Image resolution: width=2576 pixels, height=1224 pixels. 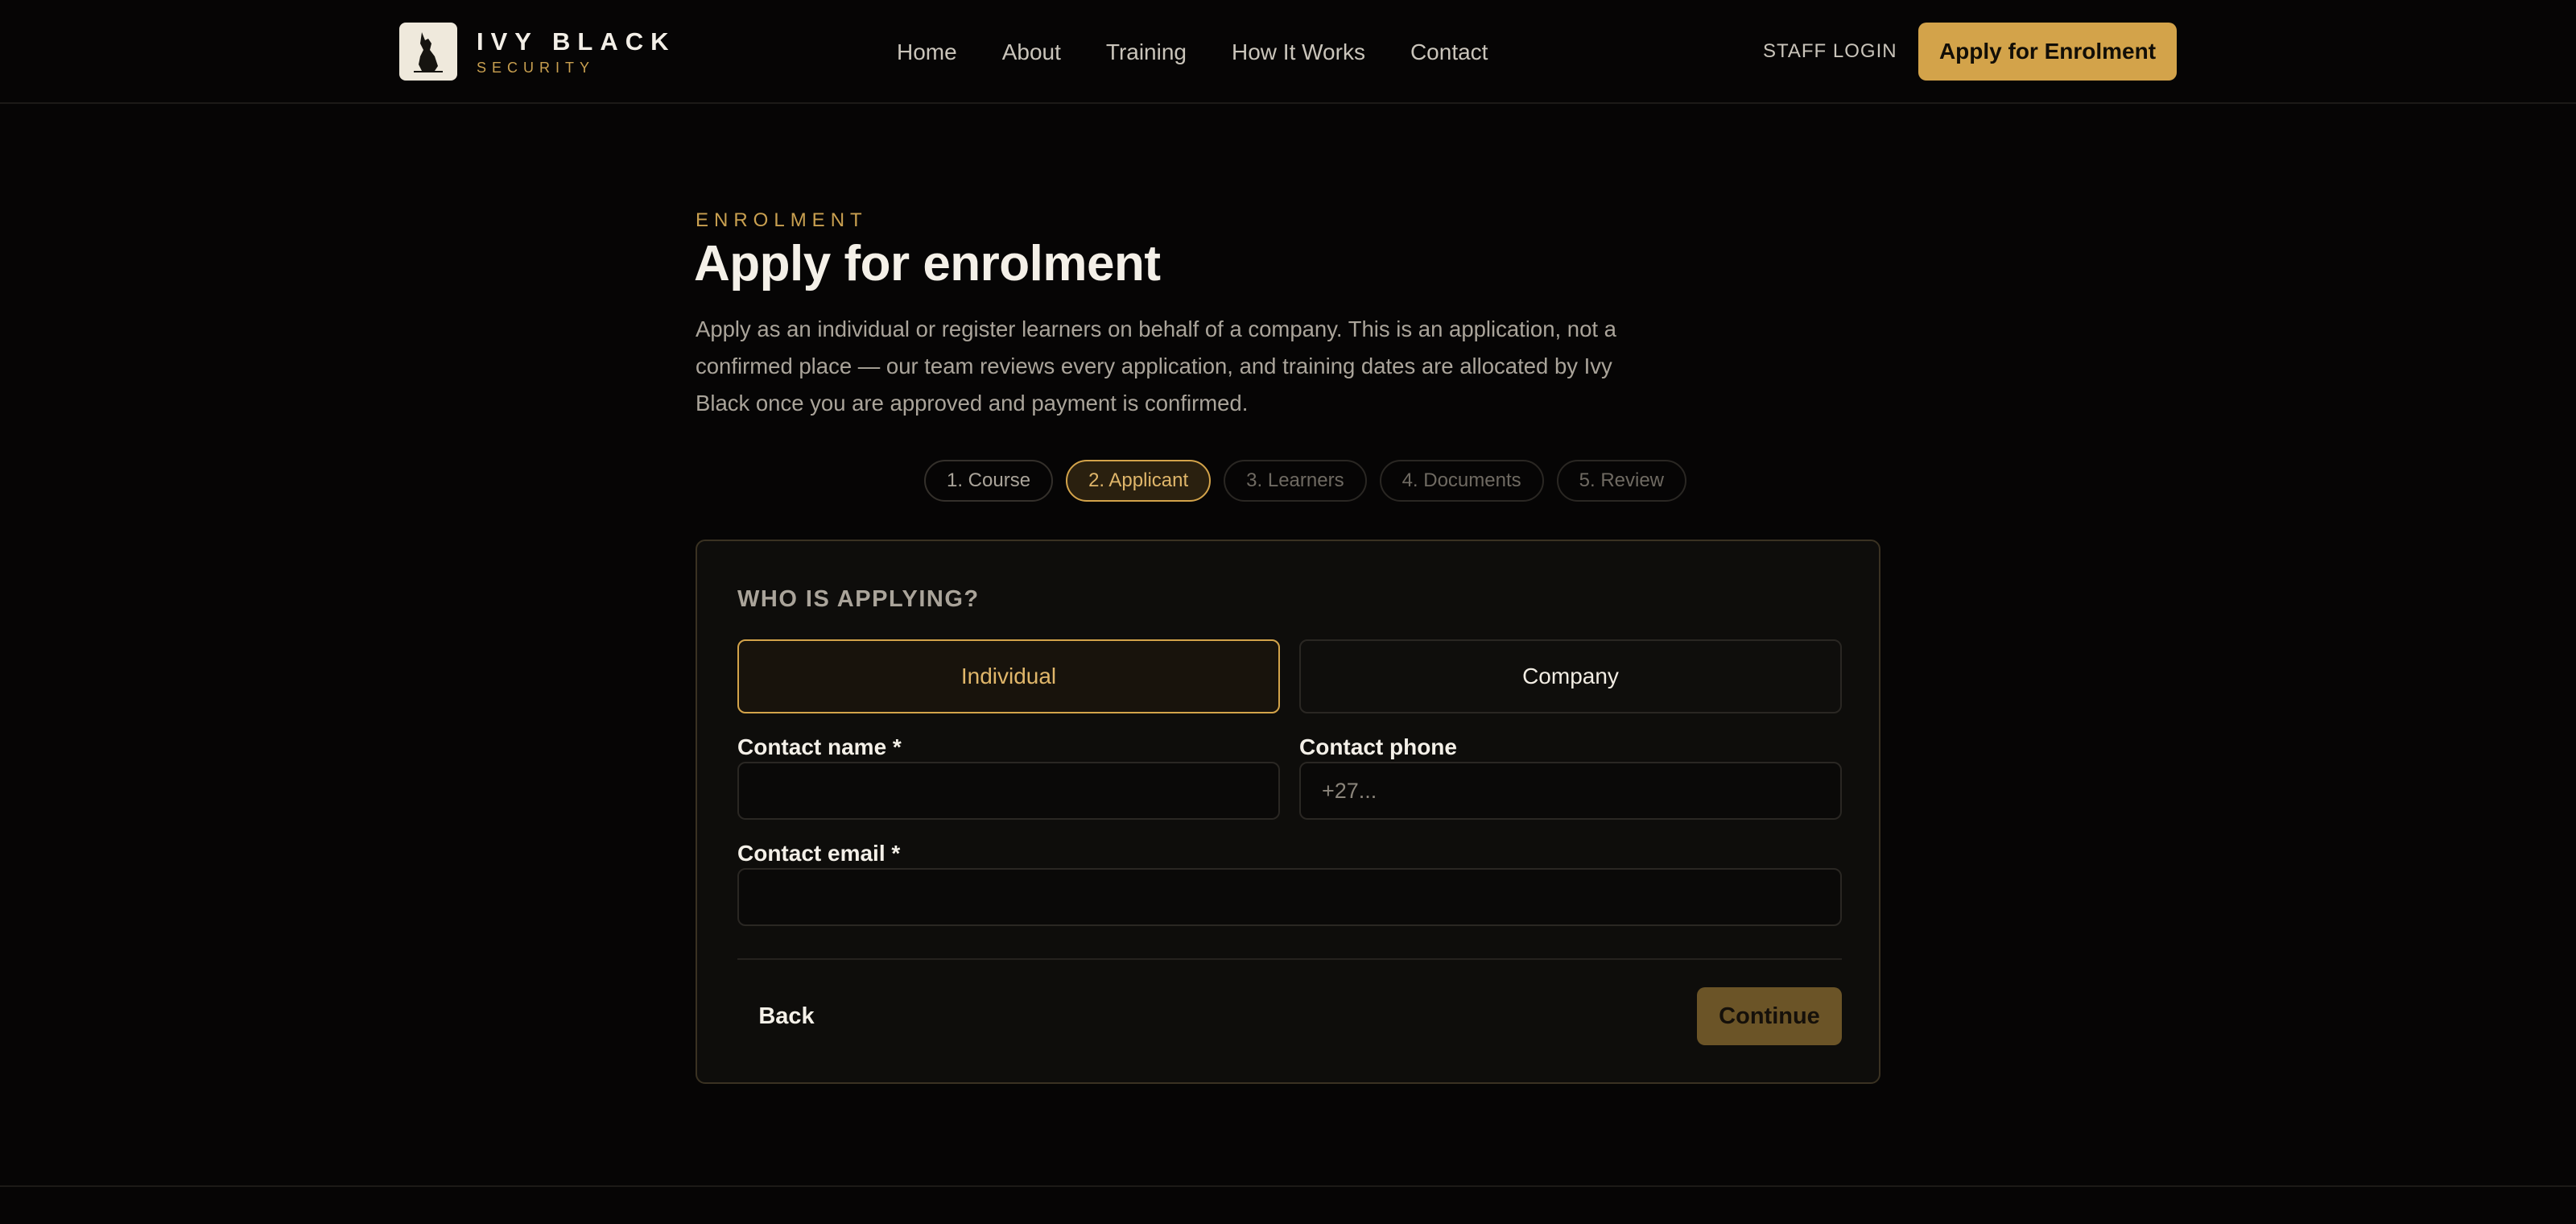 I want to click on nav-about: About, so click(x=1031, y=52).